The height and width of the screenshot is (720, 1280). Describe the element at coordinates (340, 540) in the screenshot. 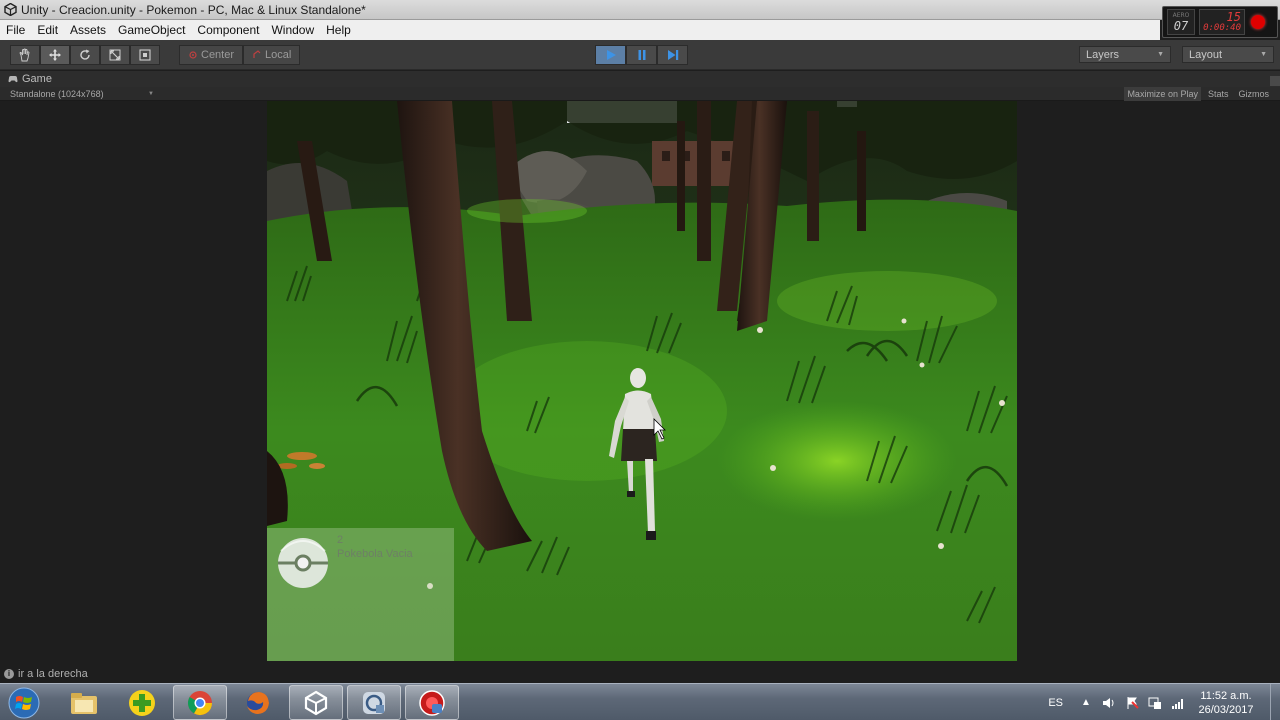

I see `hud-item-count: 2` at that location.